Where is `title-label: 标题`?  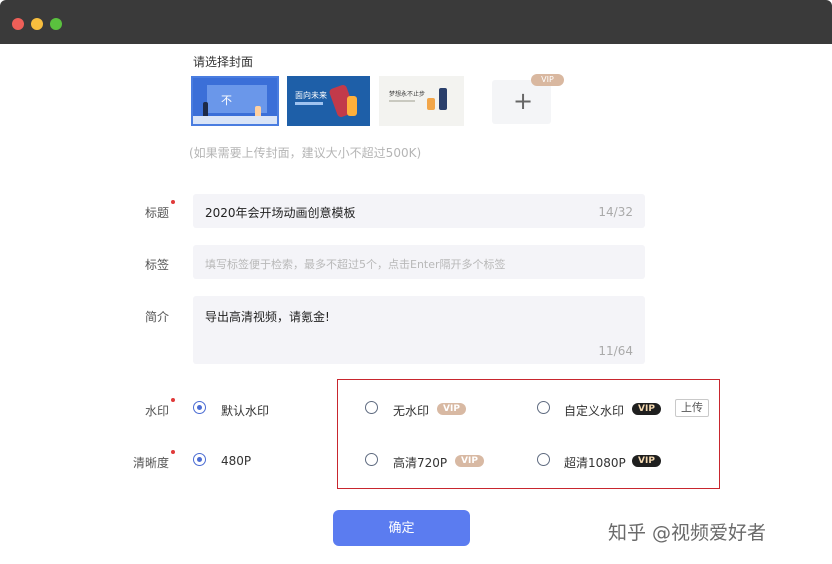
title-label: 标题 is located at coordinates (156, 213).